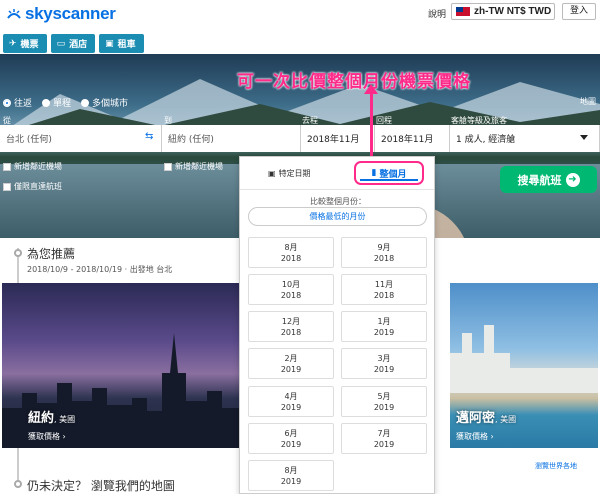 The height and width of the screenshot is (494, 600). What do you see at coordinates (384, 247) in the screenshot?
I see `month-label: 9月` at bounding box center [384, 247].